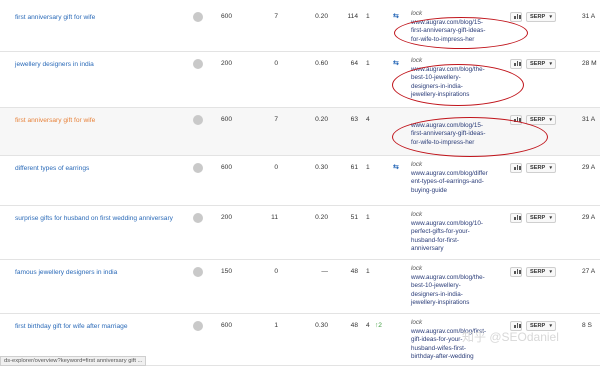 The height and width of the screenshot is (366, 600). I want to click on update-date: 27 A, so click(589, 271).